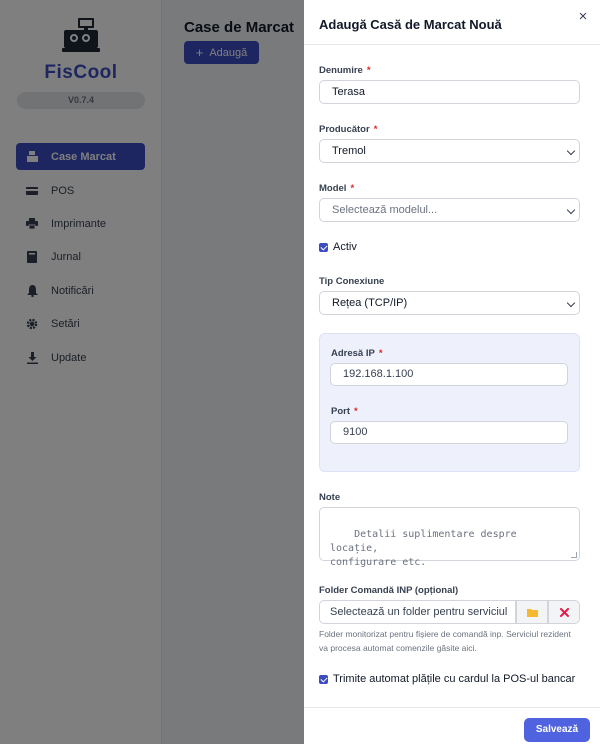 The height and width of the screenshot is (744, 600). Describe the element at coordinates (449, 92) in the screenshot. I see `name-input: Terasa` at that location.